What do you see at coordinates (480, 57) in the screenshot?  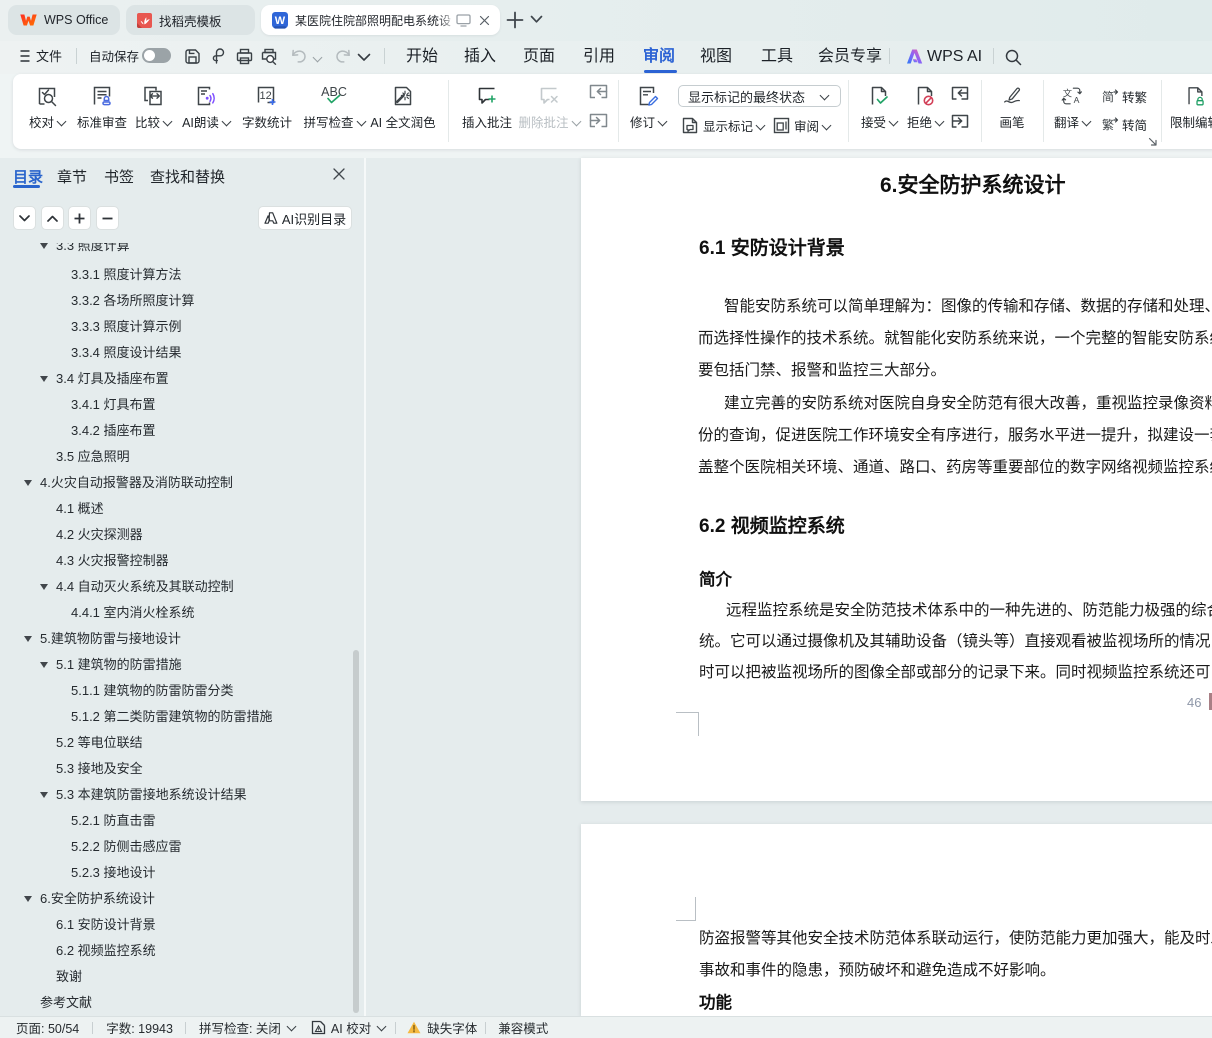 I see `menu-insert: 插入` at bounding box center [480, 57].